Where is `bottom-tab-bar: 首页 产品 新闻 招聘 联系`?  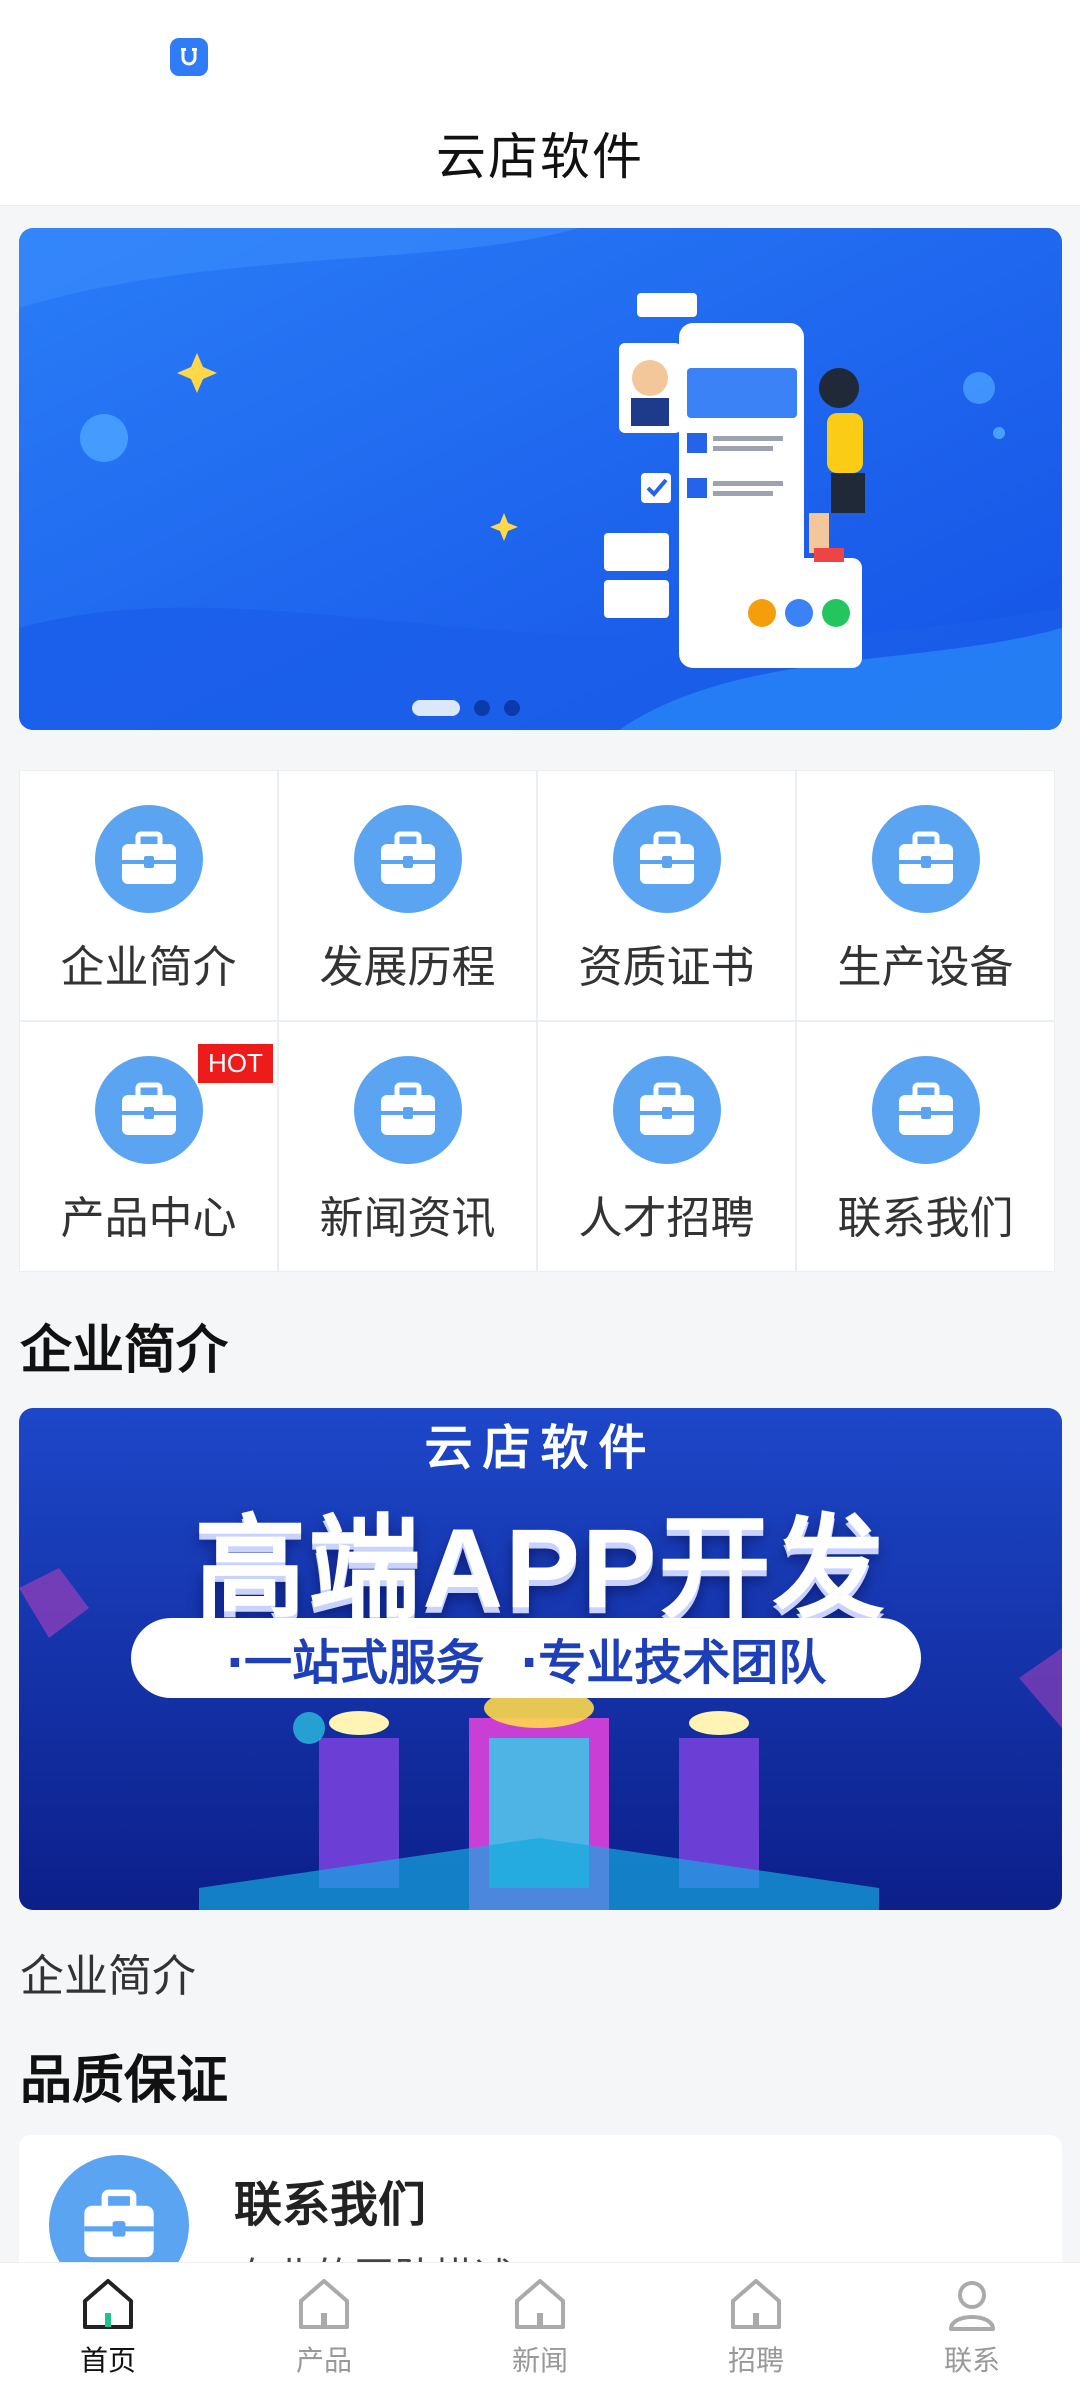 bottom-tab-bar: 首页 产品 新闻 招聘 联系 is located at coordinates (540, 2331).